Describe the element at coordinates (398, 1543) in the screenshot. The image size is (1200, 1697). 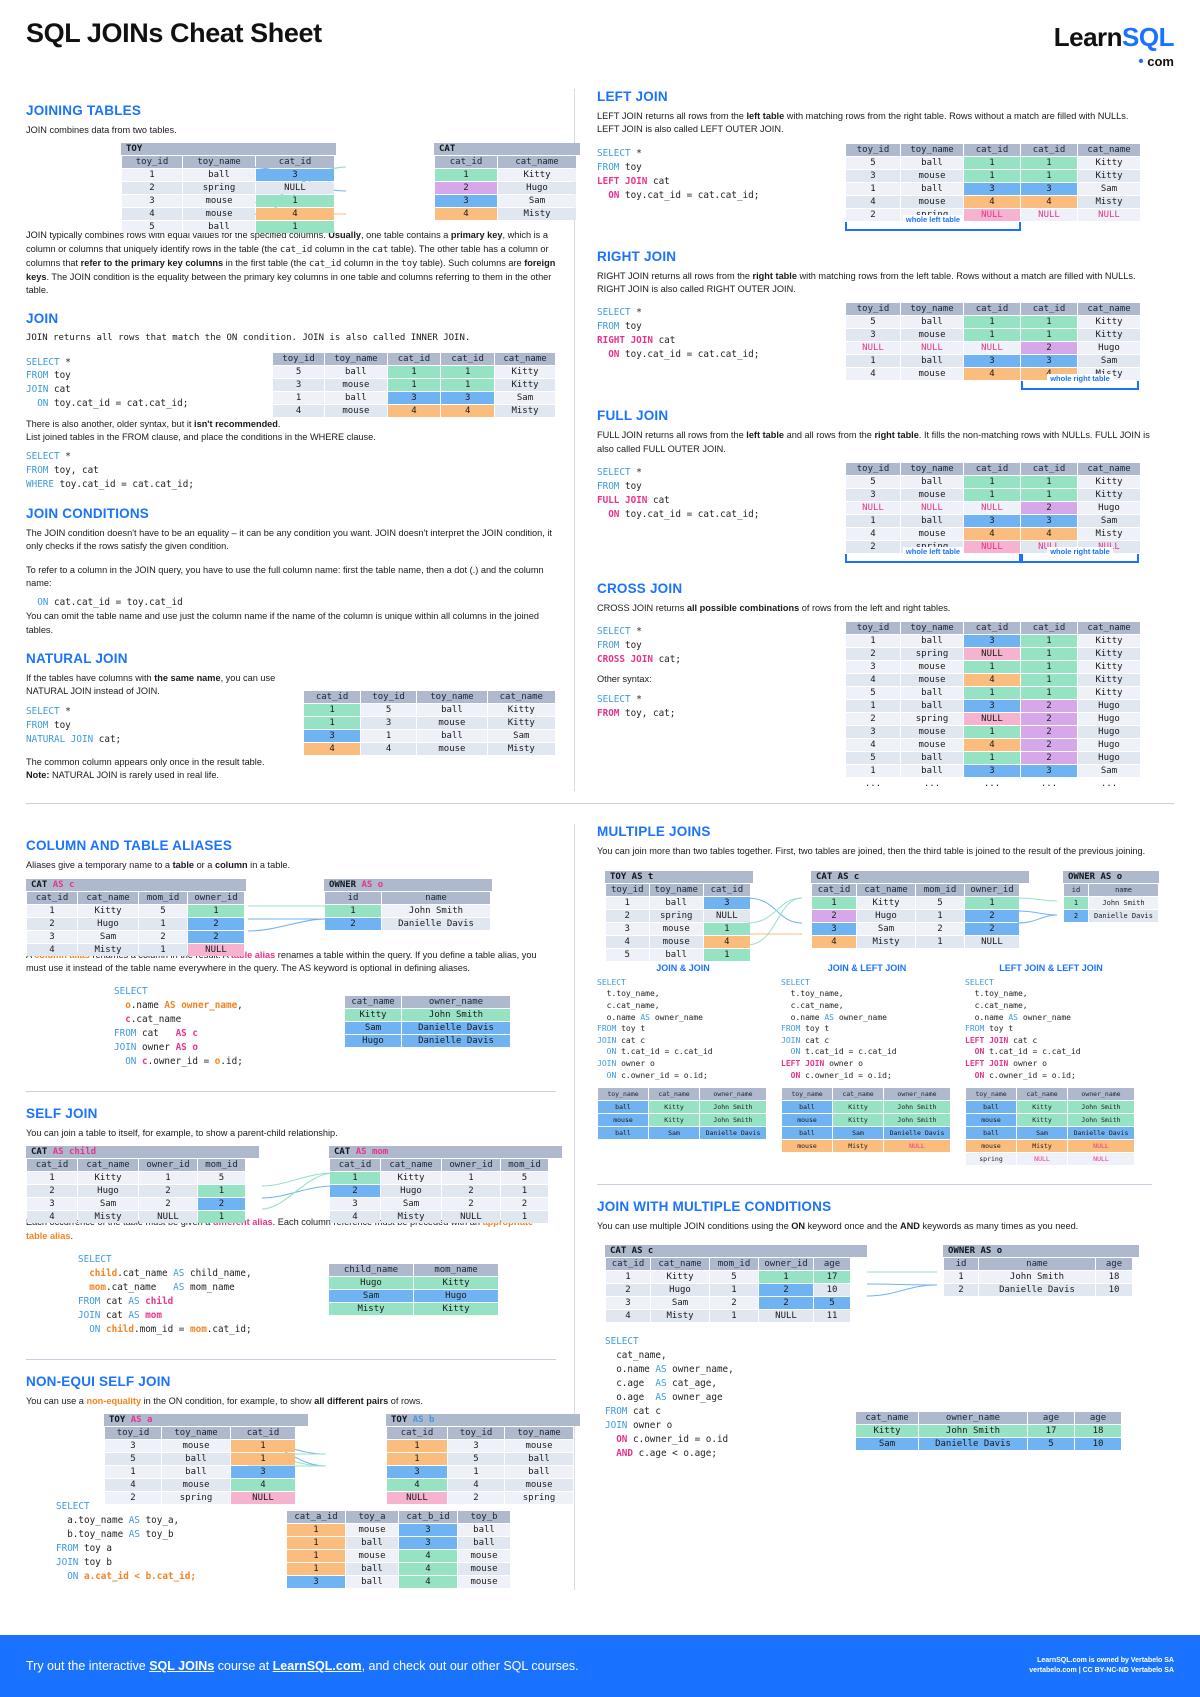
I see `table-row: 1 ball 3 ball` at that location.